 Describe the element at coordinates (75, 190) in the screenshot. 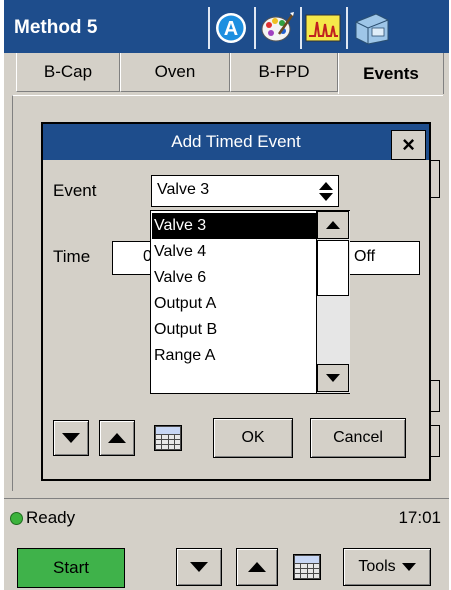

I see `event-label: Event` at that location.